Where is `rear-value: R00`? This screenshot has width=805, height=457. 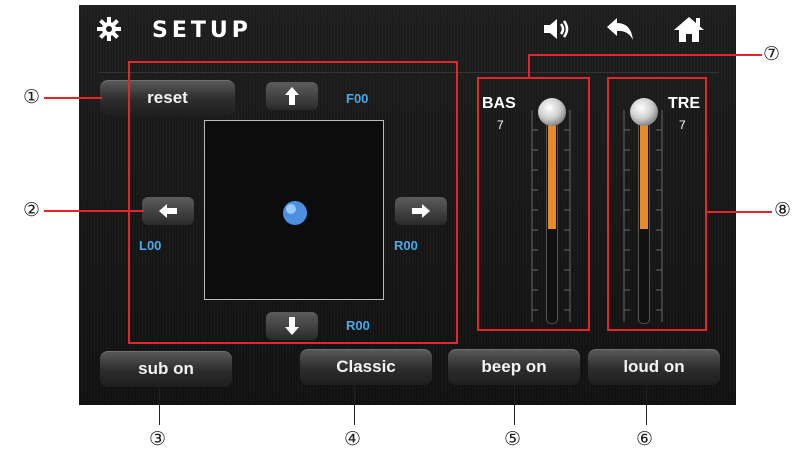
rear-value: R00 is located at coordinates (358, 325).